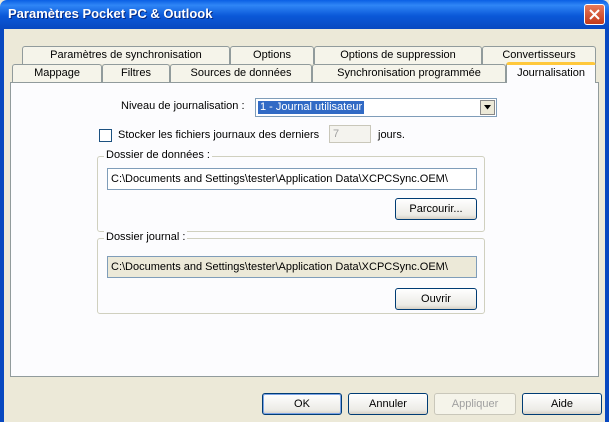 This screenshot has height=422, width=609. I want to click on ok-button: OK, so click(302, 404).